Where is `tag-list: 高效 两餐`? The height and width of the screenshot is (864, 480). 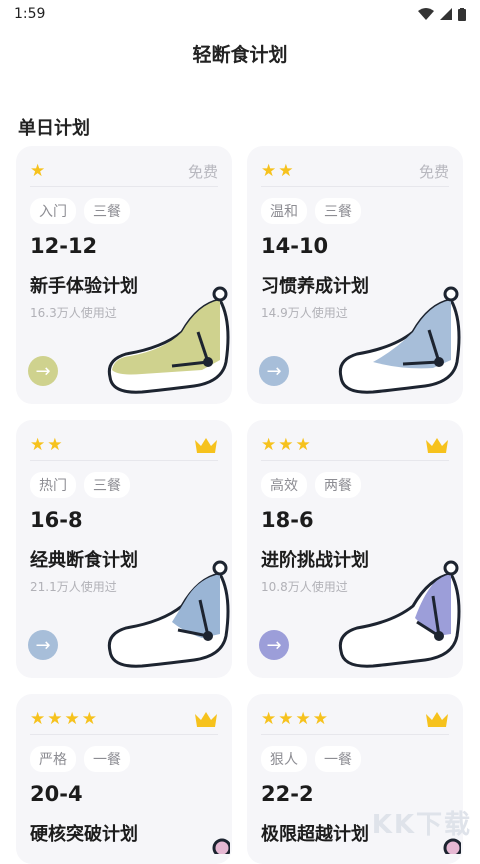
tag-list: 高效 两餐 is located at coordinates (311, 485).